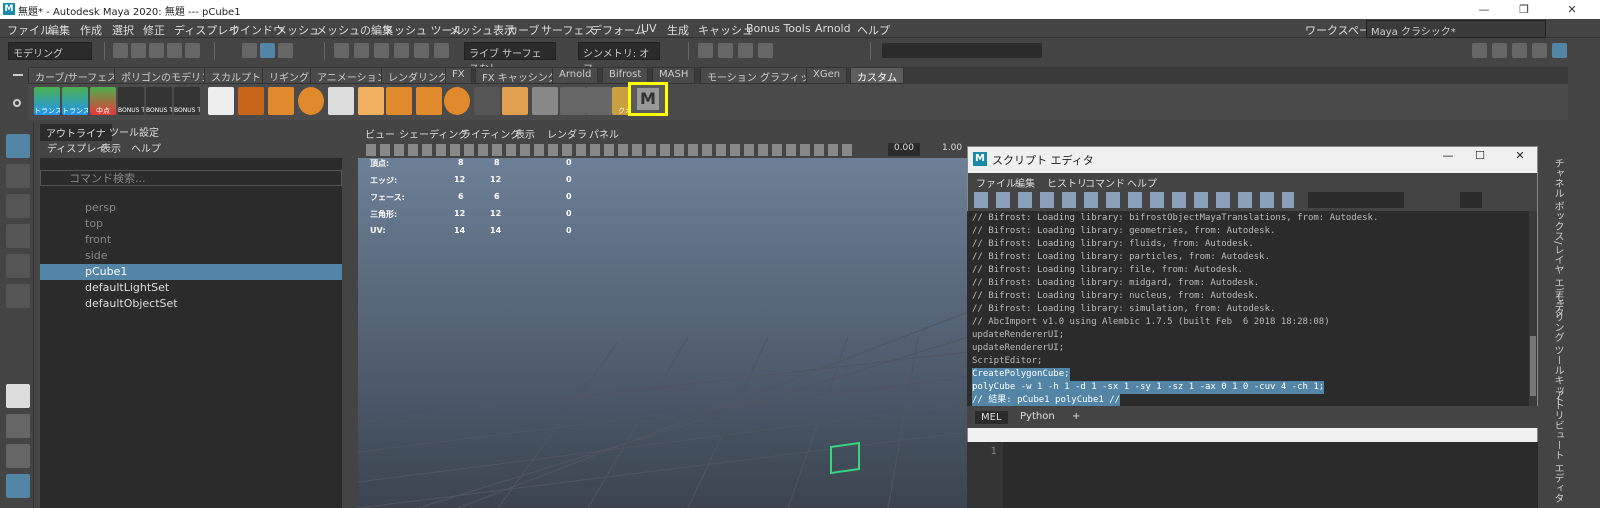 Image resolution: width=1600 pixels, height=508 pixels. Describe the element at coordinates (778, 28) in the screenshot. I see `menu-bonus-tools: Bonus Tools` at that location.